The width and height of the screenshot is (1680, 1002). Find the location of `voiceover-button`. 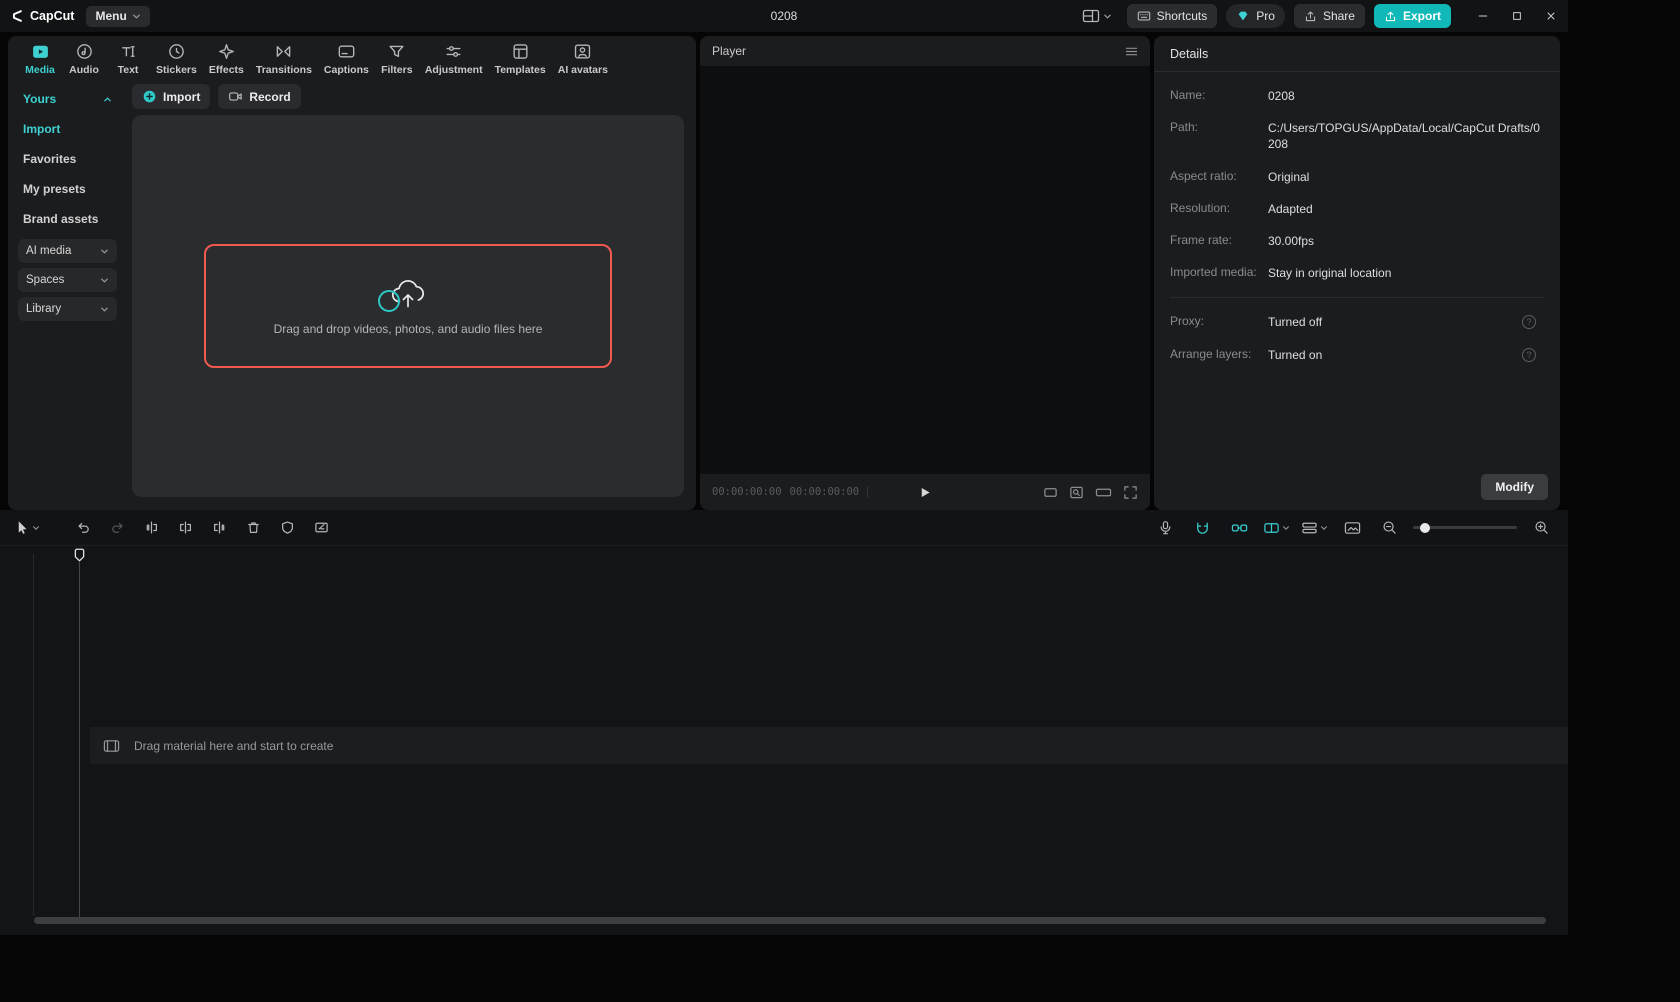

voiceover-button is located at coordinates (1165, 528).